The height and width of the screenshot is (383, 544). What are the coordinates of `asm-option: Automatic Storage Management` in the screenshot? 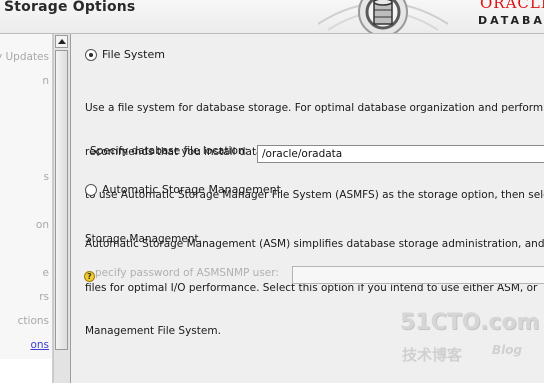 It's located at (183, 189).